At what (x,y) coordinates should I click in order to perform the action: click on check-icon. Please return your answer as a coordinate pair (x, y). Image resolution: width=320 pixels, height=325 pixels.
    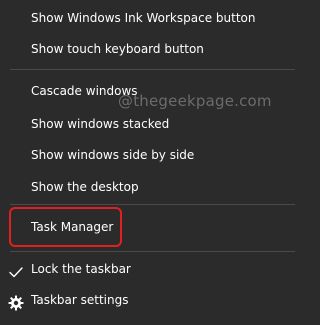
    Looking at the image, I should click on (16, 269).